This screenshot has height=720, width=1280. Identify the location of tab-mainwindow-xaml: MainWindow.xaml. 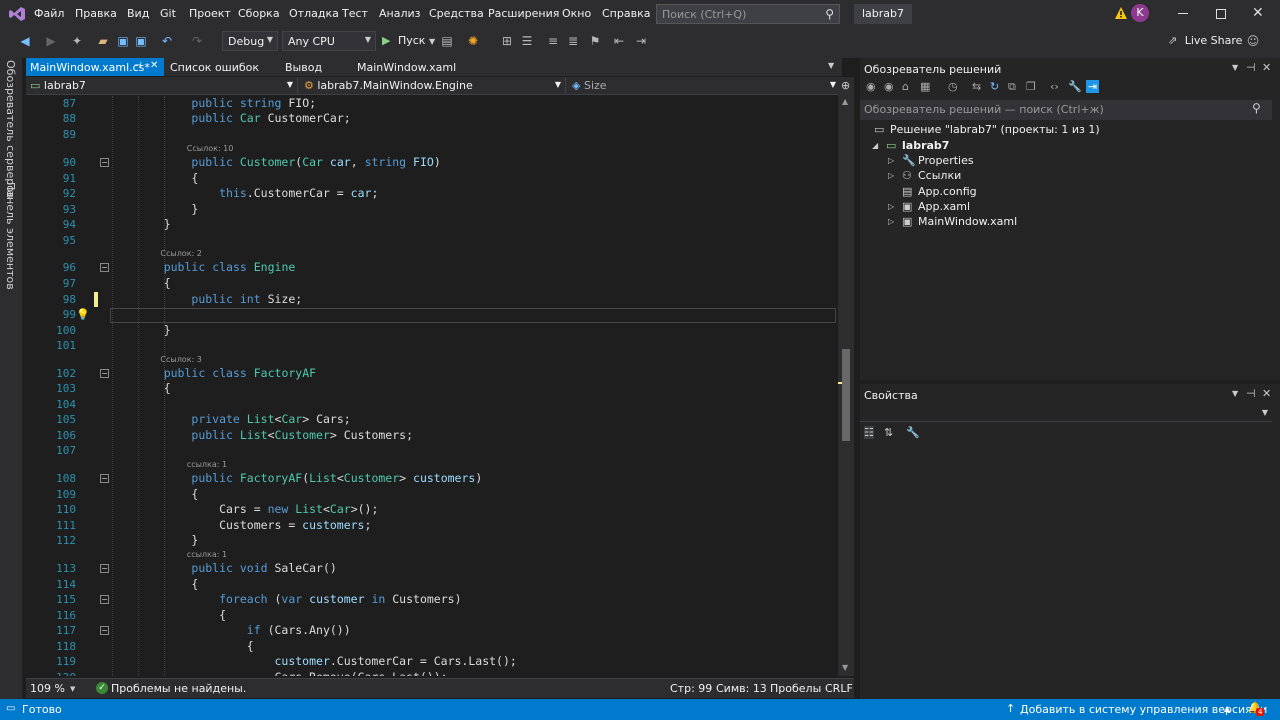
(433, 67).